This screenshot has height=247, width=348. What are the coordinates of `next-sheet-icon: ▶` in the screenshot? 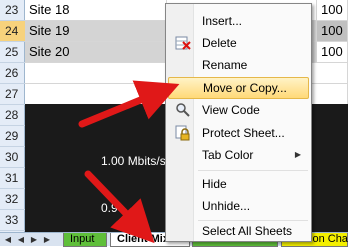 It's located at (34, 239).